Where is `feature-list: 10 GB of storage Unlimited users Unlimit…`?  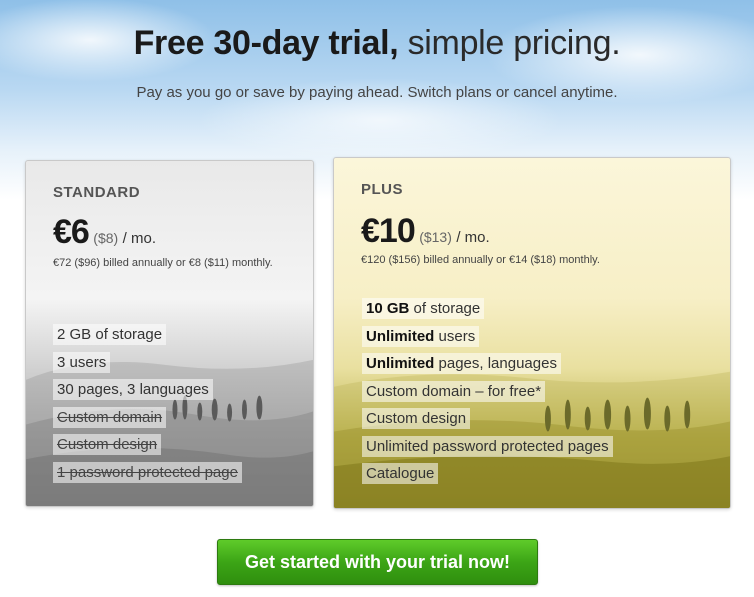
feature-list: 10 GB of storage Unlimited users Unlimit… is located at coordinates (487, 391).